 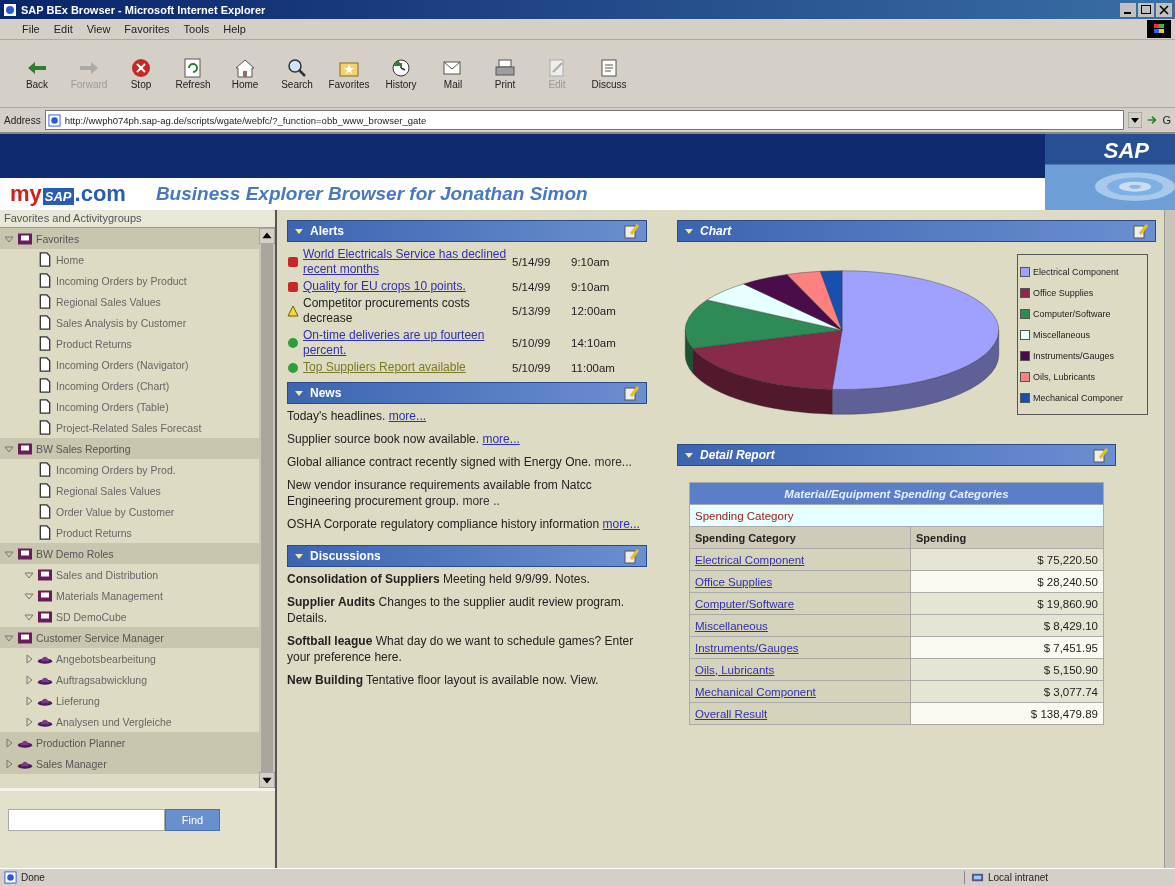 I want to click on tree-item: Order Value by Customer, so click(x=129, y=511).